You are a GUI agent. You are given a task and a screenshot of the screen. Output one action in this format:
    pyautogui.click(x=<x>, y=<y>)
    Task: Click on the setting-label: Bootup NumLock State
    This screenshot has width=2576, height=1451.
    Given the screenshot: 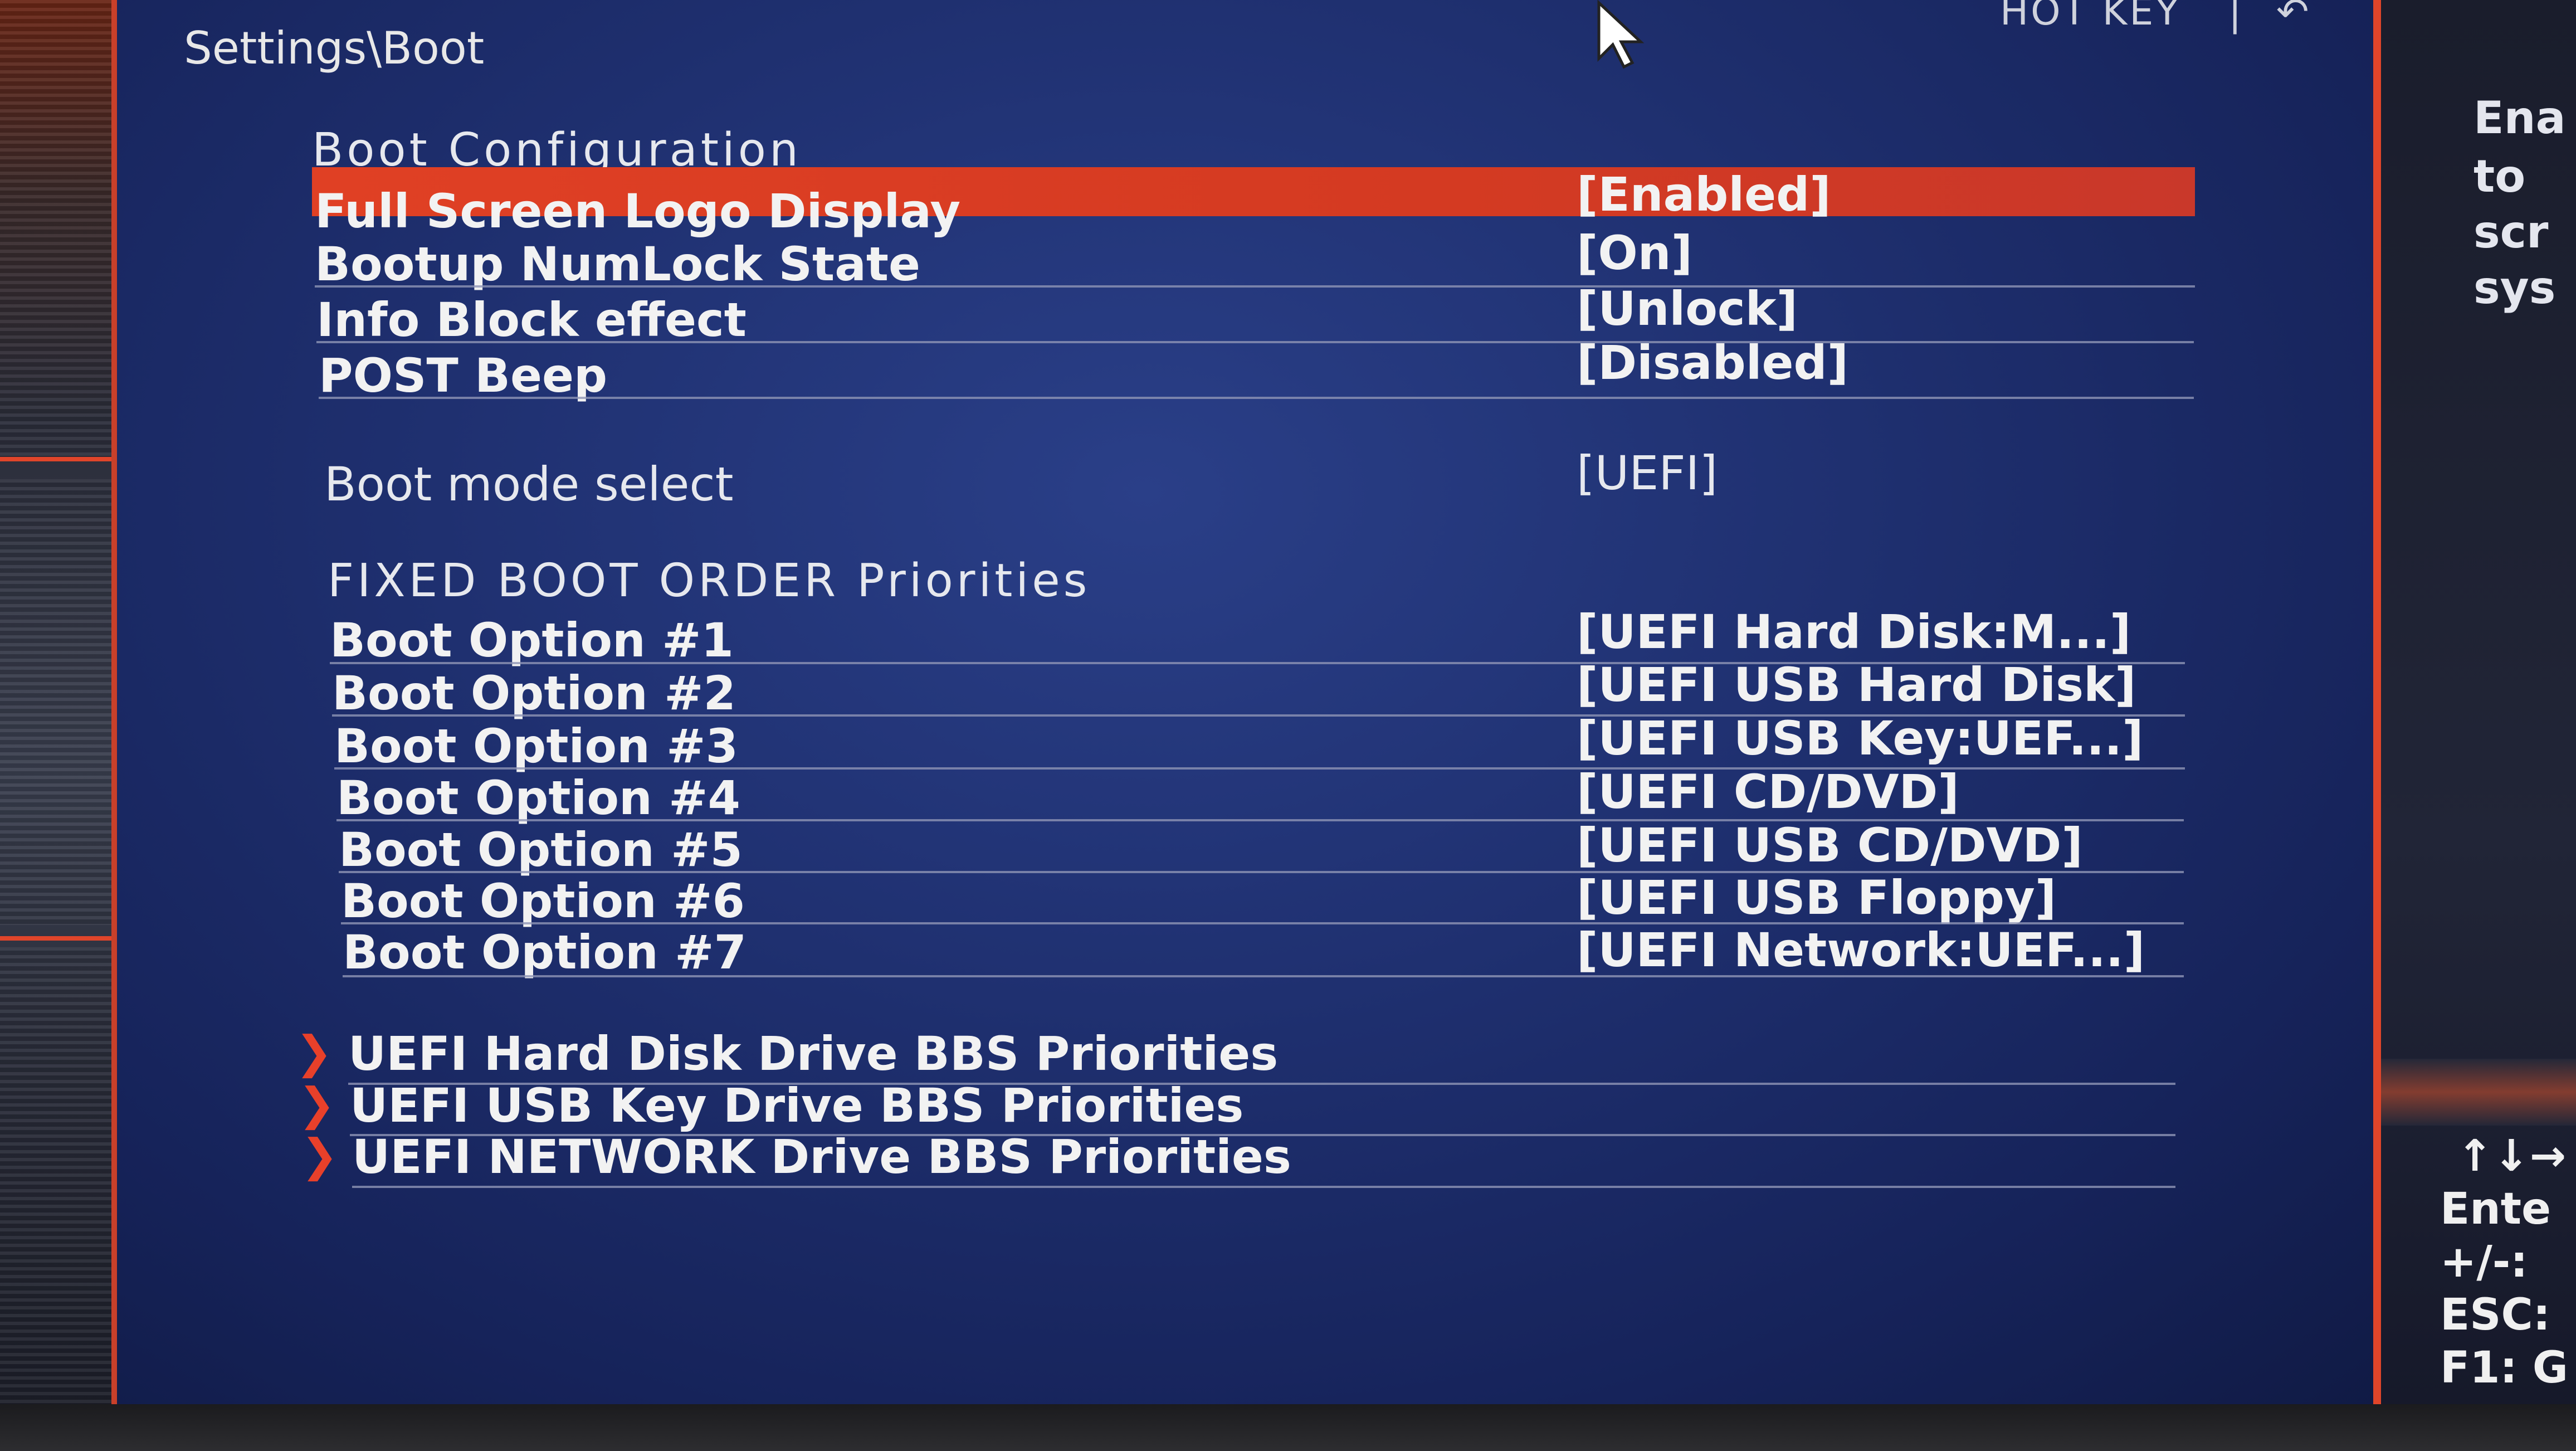 What is the action you would take?
    pyautogui.click(x=617, y=264)
    